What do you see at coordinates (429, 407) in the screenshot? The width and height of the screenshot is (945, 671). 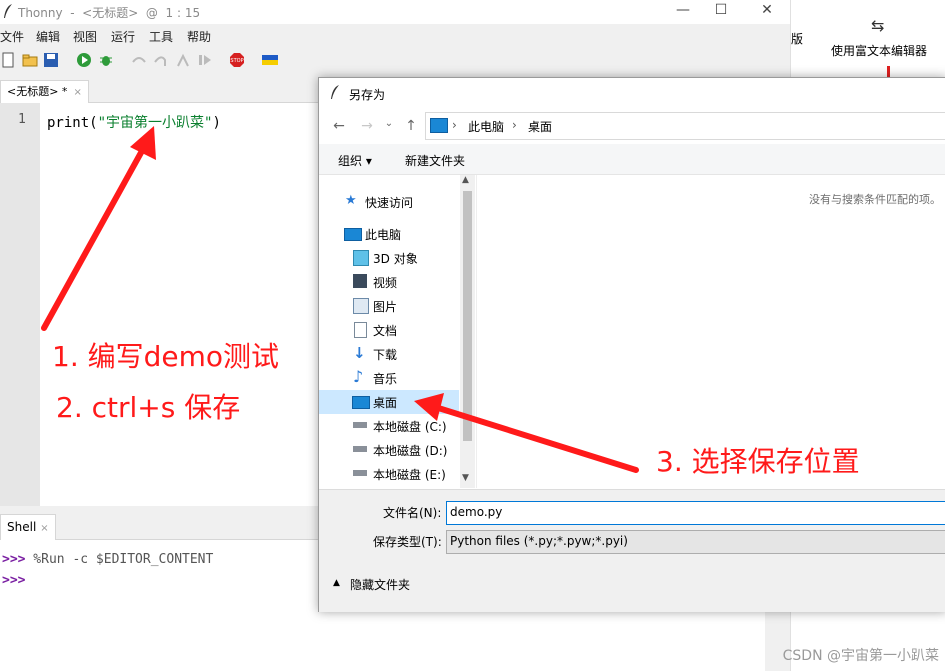 I see `arrowhead-icon` at bounding box center [429, 407].